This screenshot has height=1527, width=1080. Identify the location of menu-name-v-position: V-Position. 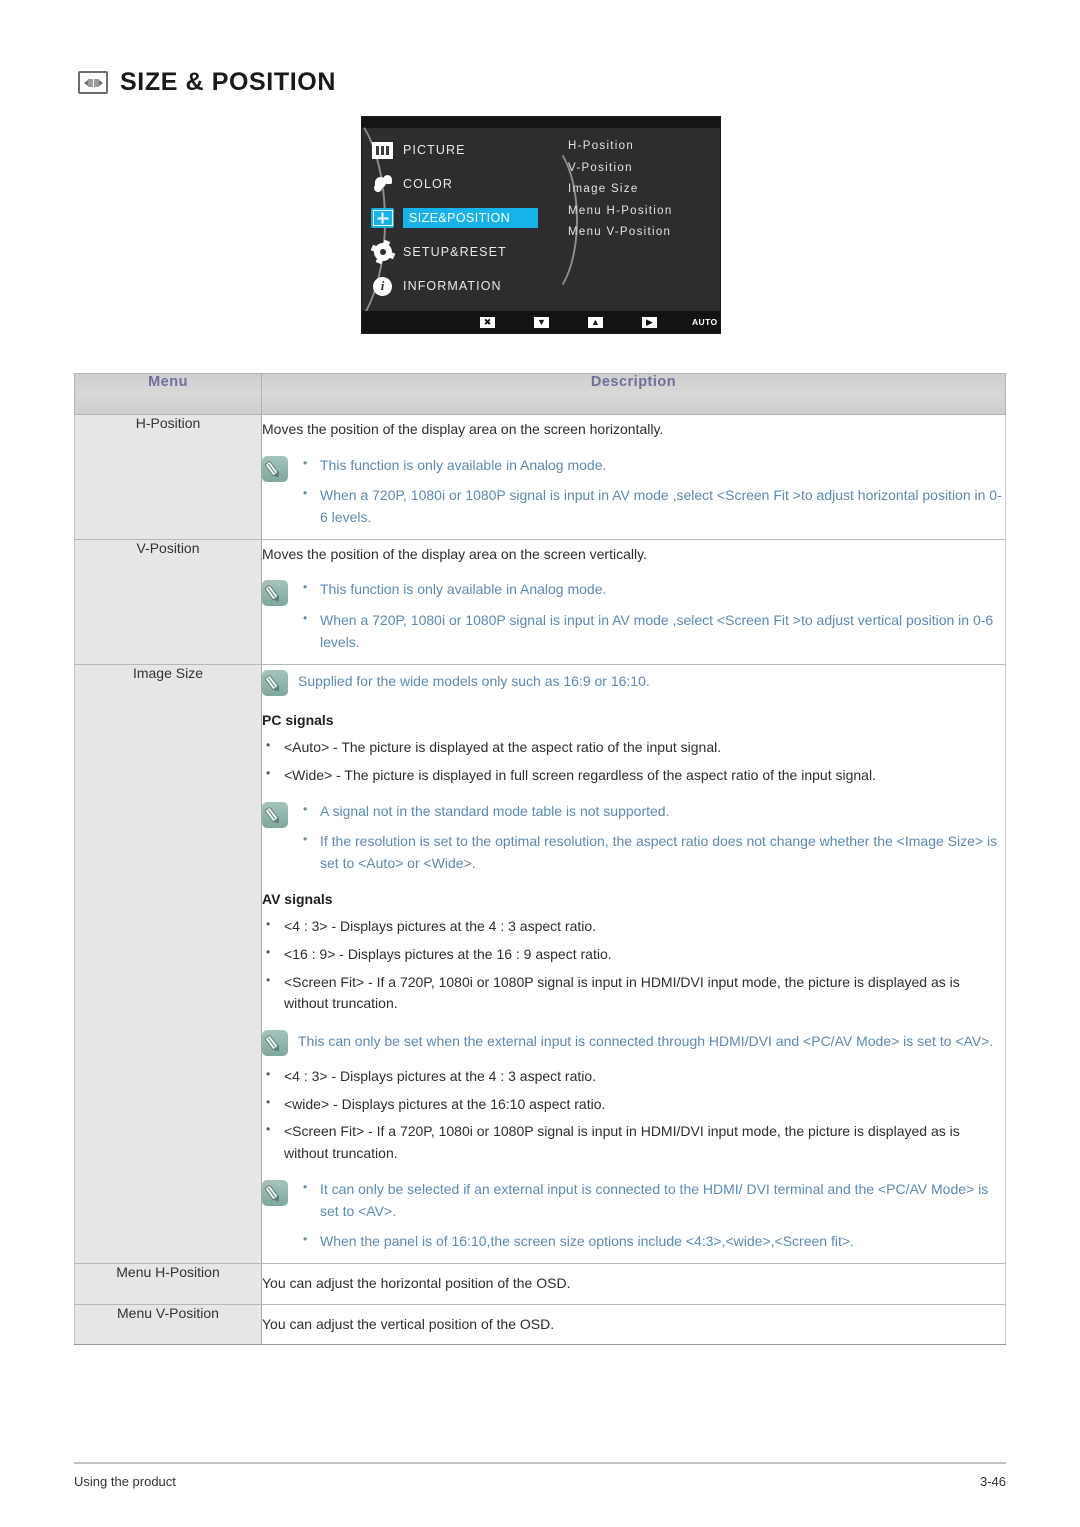
(168, 602).